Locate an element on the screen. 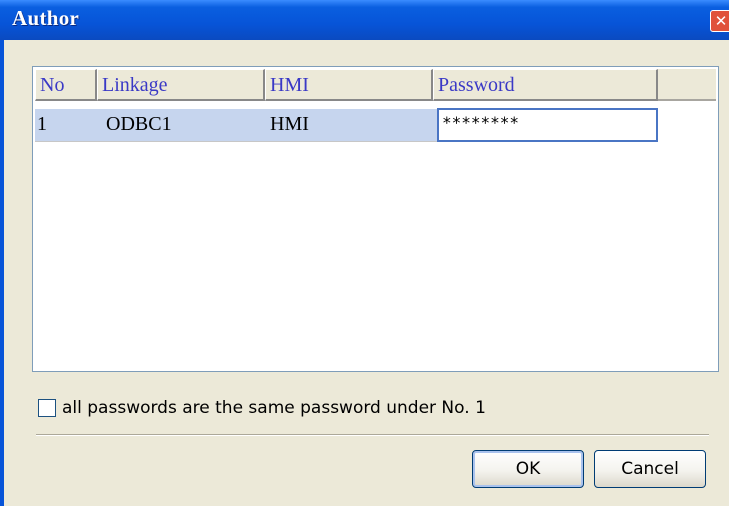 This screenshot has height=506, width=729. header-filler is located at coordinates (687, 85).